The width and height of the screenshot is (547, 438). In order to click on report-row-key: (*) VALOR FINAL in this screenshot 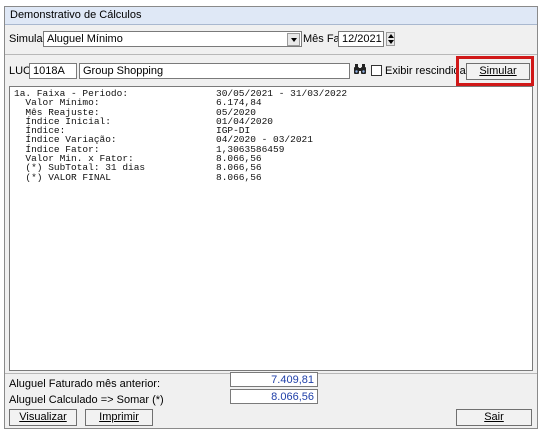, I will do `click(62, 177)`.